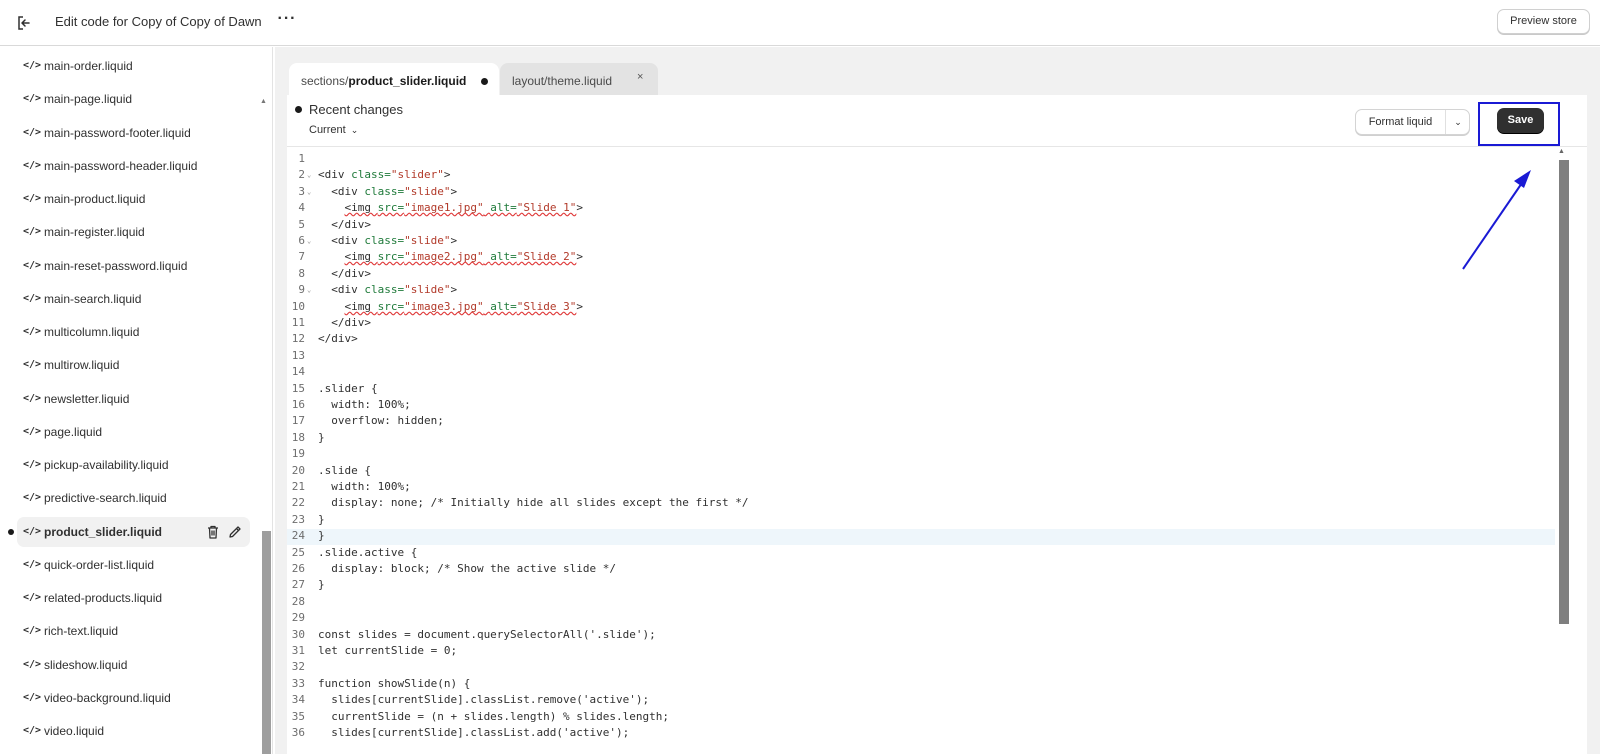  Describe the element at coordinates (921, 226) in the screenshot. I see `code-line: 5 </div>` at that location.